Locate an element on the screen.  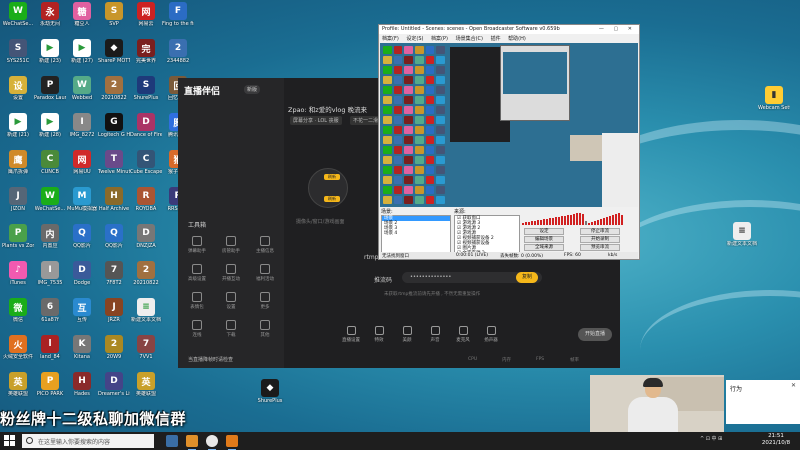
toolbox-tool: 弹幕助手 is located at coordinates (197, 245).